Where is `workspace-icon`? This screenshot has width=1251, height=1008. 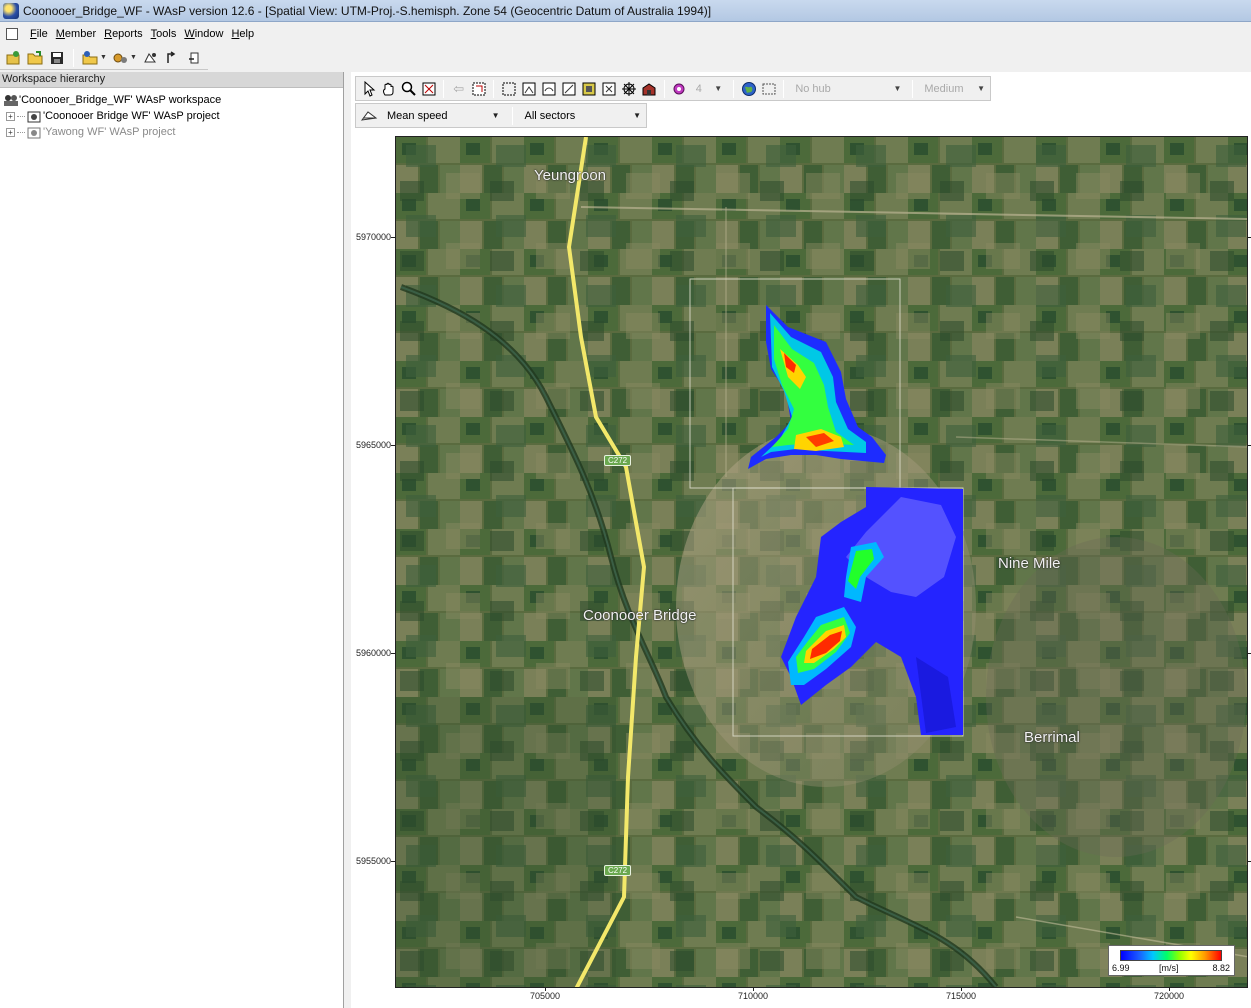
workspace-icon is located at coordinates (10, 100).